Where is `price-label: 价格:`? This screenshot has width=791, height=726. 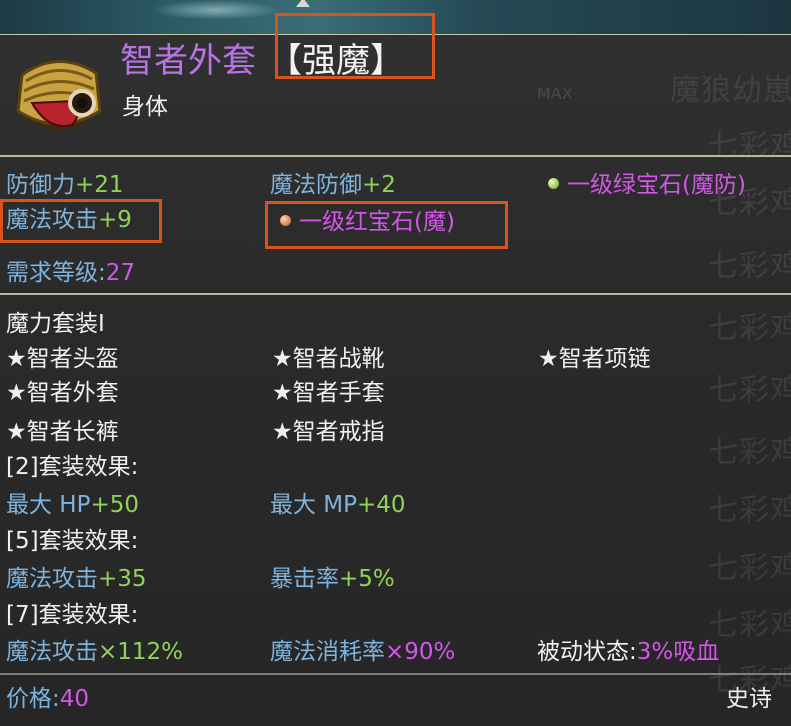
price-label: 价格: is located at coordinates (33, 699).